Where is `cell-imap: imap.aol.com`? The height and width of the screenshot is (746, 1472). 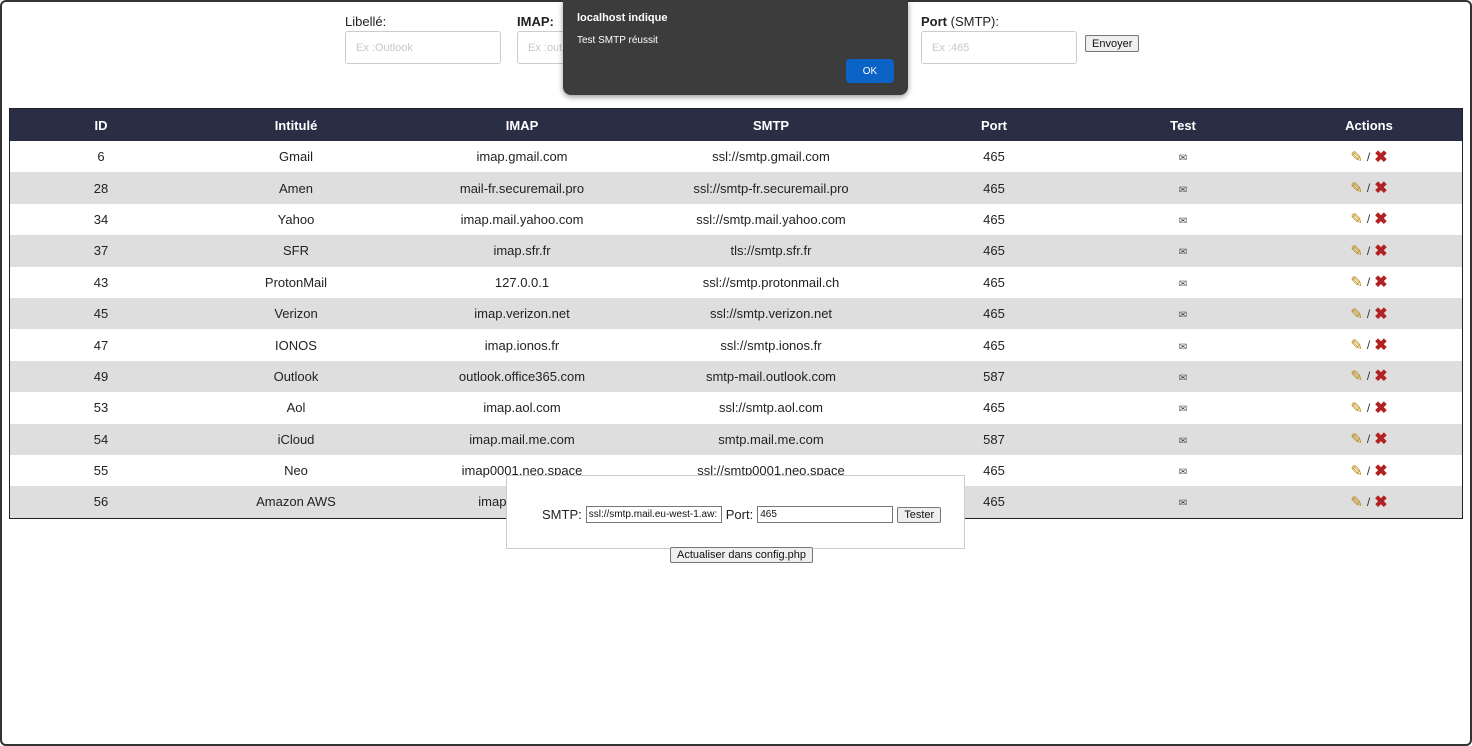 cell-imap: imap.aol.com is located at coordinates (522, 408).